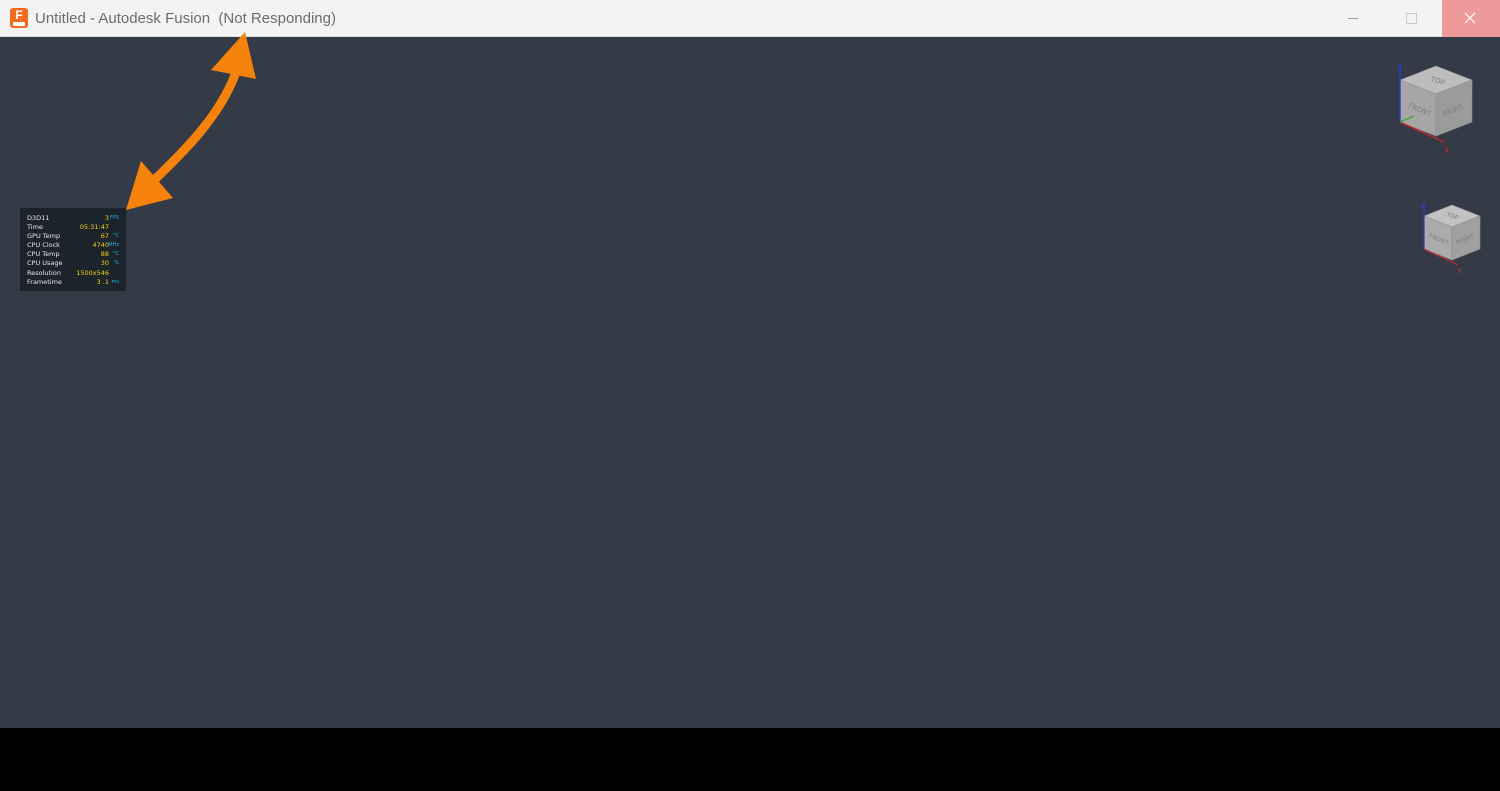 Image resolution: width=1500 pixels, height=791 pixels. I want to click on osd-value: 3 .1, so click(102, 281).